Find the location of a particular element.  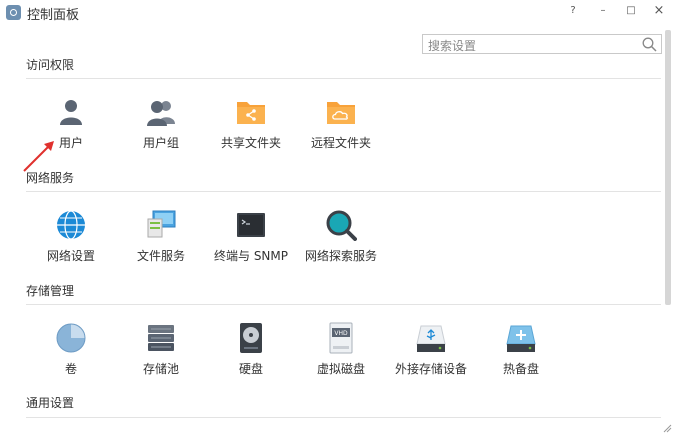

item-label: 虚拟磁盘 is located at coordinates (340, 369).